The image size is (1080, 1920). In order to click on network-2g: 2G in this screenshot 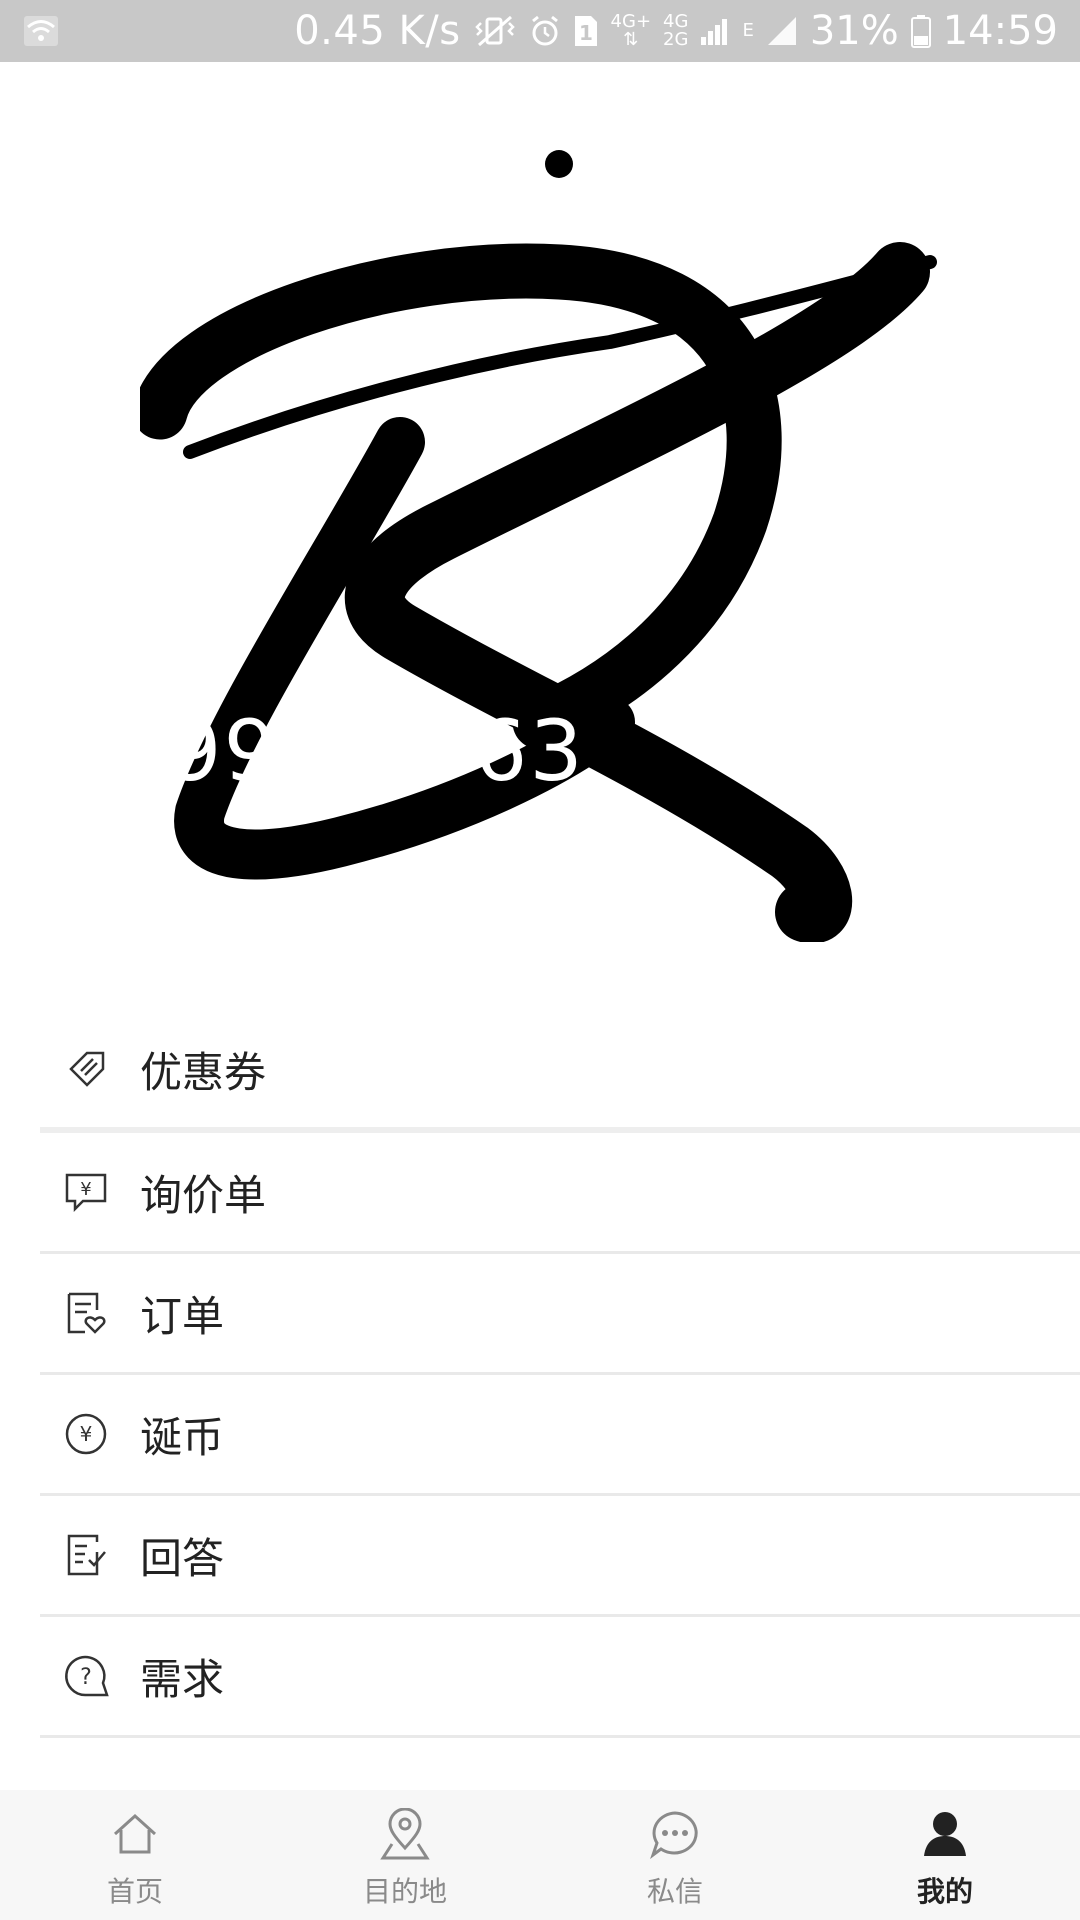, I will do `click(676, 39)`.